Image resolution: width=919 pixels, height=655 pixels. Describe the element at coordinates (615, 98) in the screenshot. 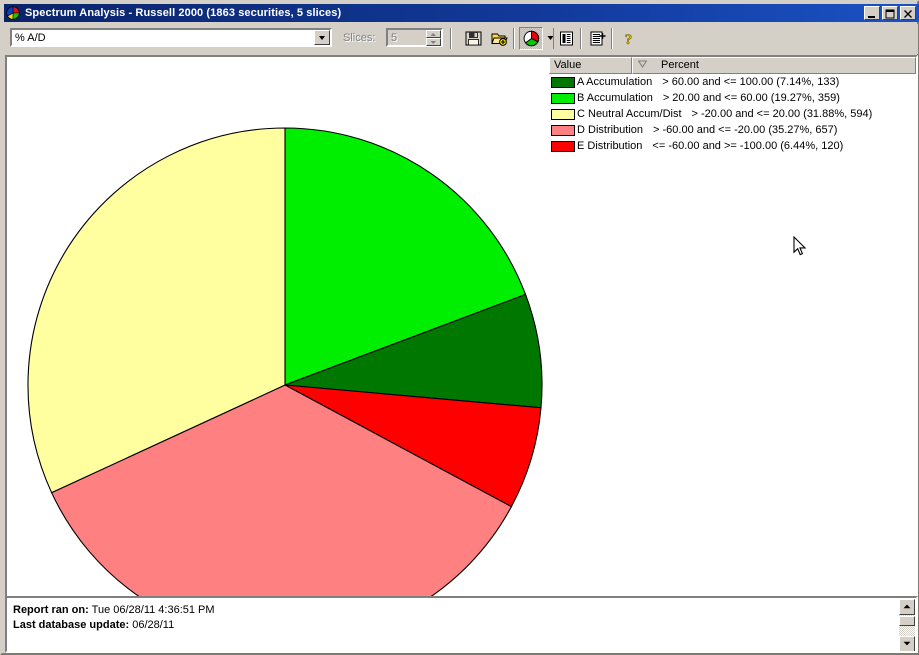

I see `legend-row-label: B Accumulation` at that location.